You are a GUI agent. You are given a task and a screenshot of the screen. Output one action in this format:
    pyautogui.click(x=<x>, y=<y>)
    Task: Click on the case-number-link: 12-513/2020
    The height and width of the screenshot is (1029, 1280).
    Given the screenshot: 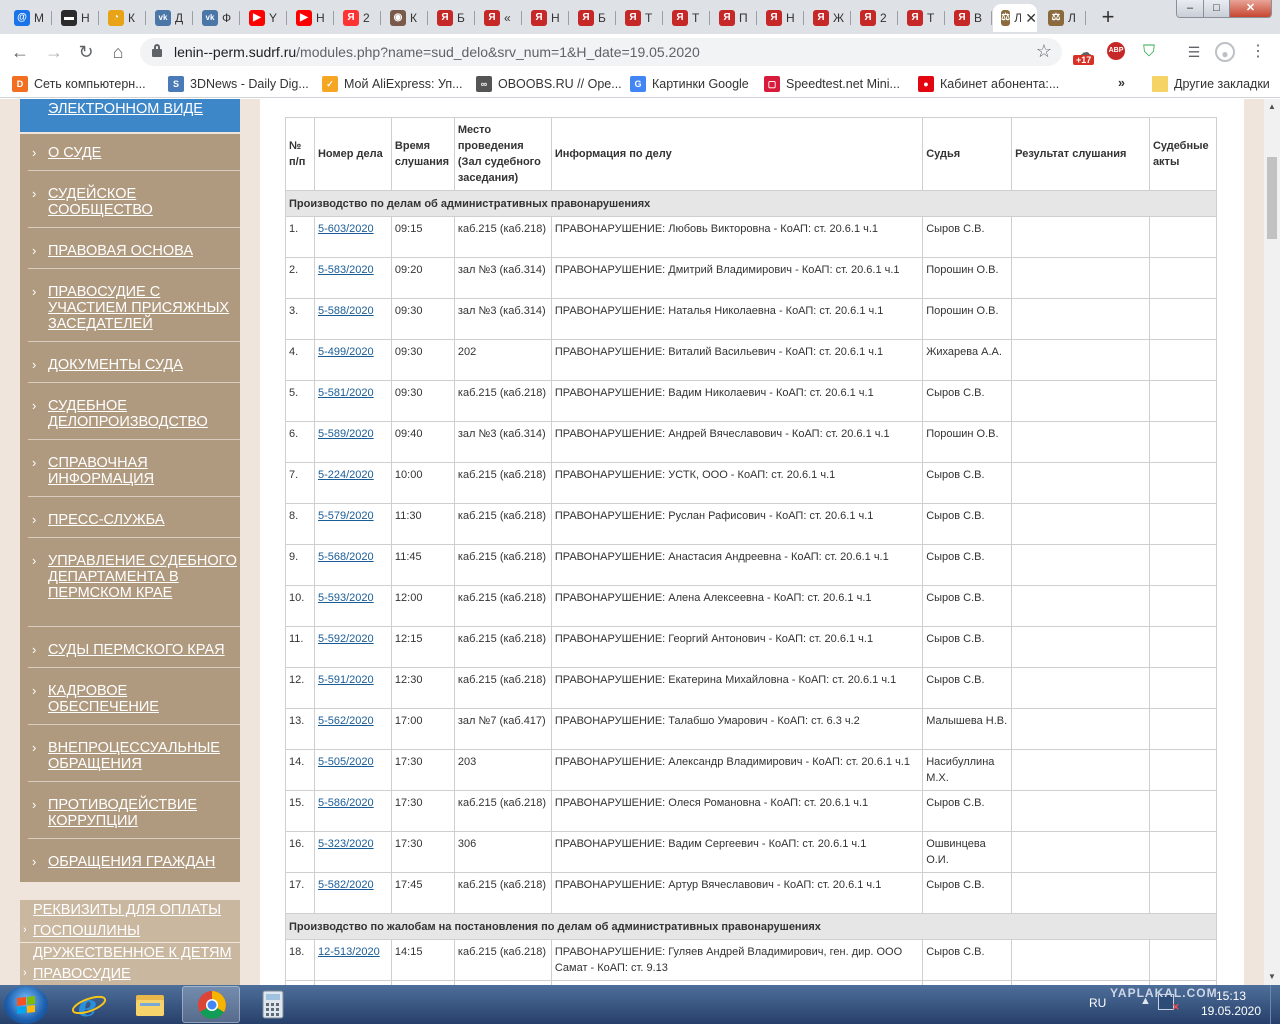 What is the action you would take?
    pyautogui.click(x=349, y=952)
    